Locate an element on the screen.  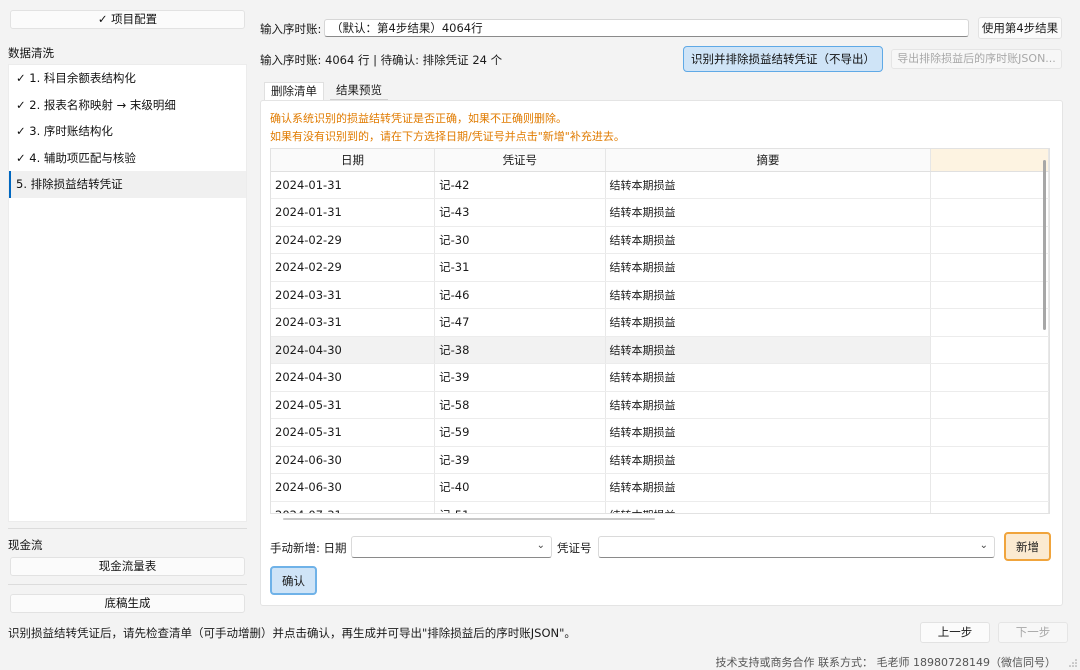
next-button: 下一步 is located at coordinates (1033, 632).